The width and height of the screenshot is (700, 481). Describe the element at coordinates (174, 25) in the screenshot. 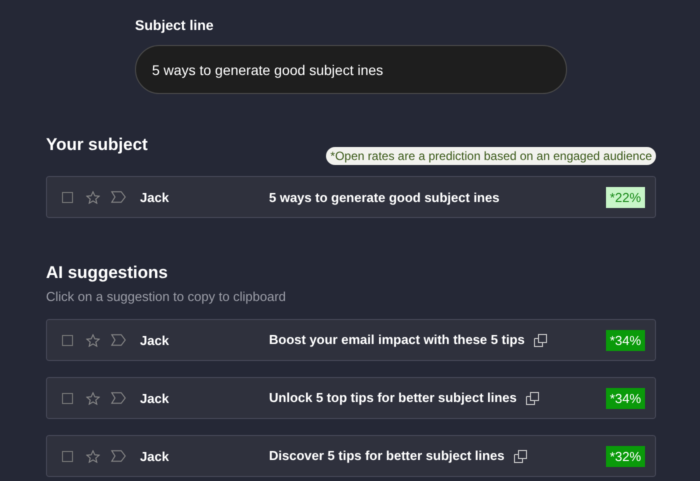

I see `field-label: Subject line` at that location.